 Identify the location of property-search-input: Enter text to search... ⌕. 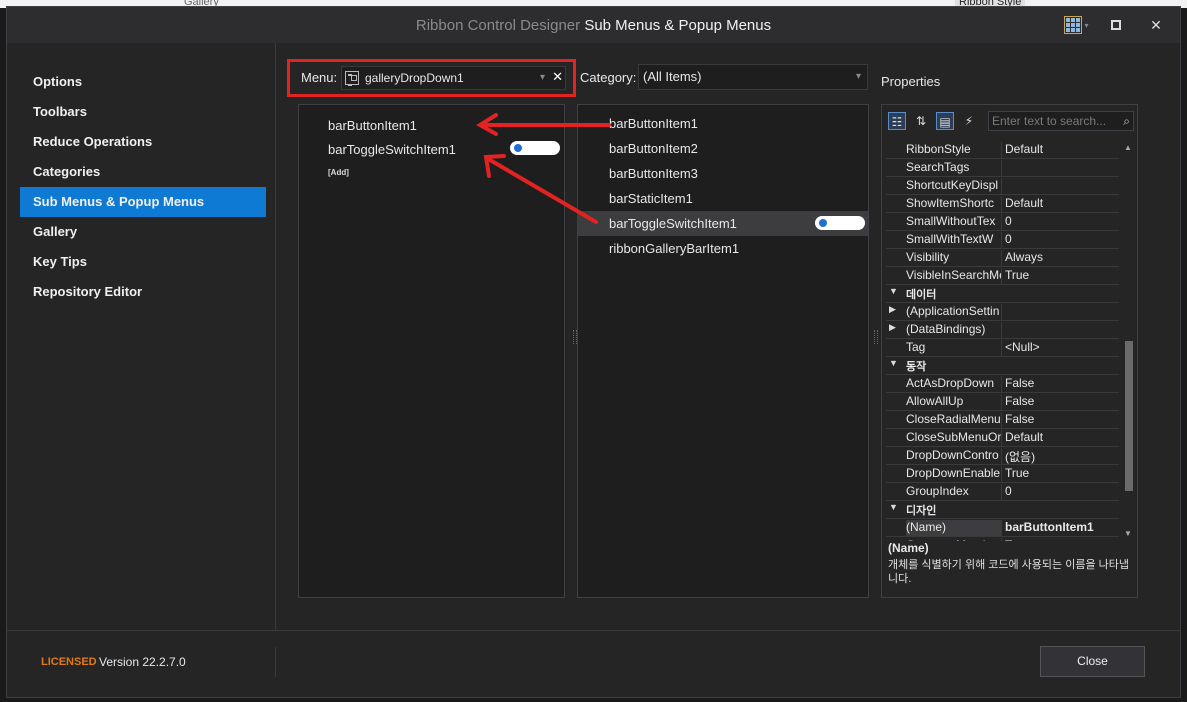
(1061, 121).